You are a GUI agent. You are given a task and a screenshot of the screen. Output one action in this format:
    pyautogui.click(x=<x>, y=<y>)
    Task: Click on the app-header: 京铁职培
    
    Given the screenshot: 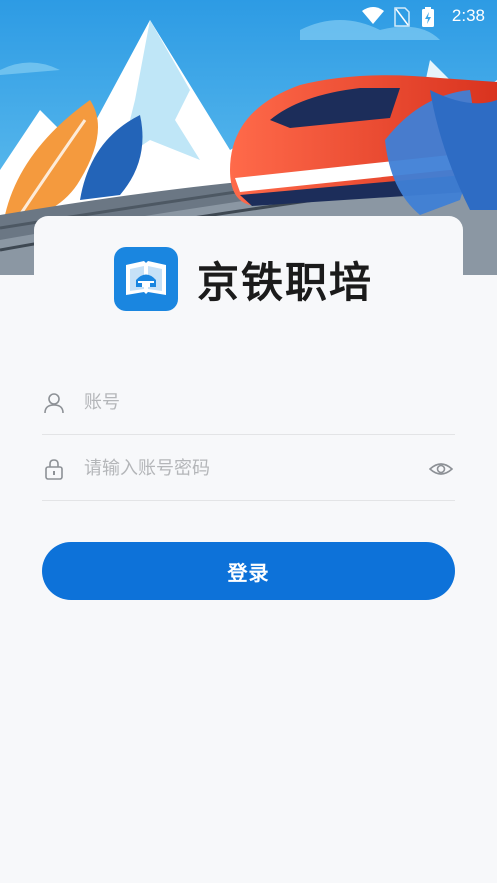 What is the action you would take?
    pyautogui.click(x=243, y=279)
    